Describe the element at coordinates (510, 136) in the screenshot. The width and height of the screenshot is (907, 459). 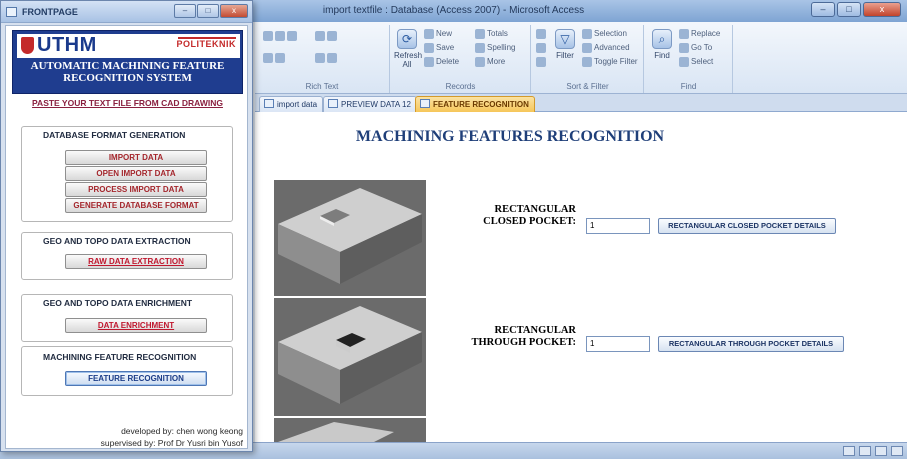
I see `form-title: MACHINING FEATURES RECOGNITION` at that location.